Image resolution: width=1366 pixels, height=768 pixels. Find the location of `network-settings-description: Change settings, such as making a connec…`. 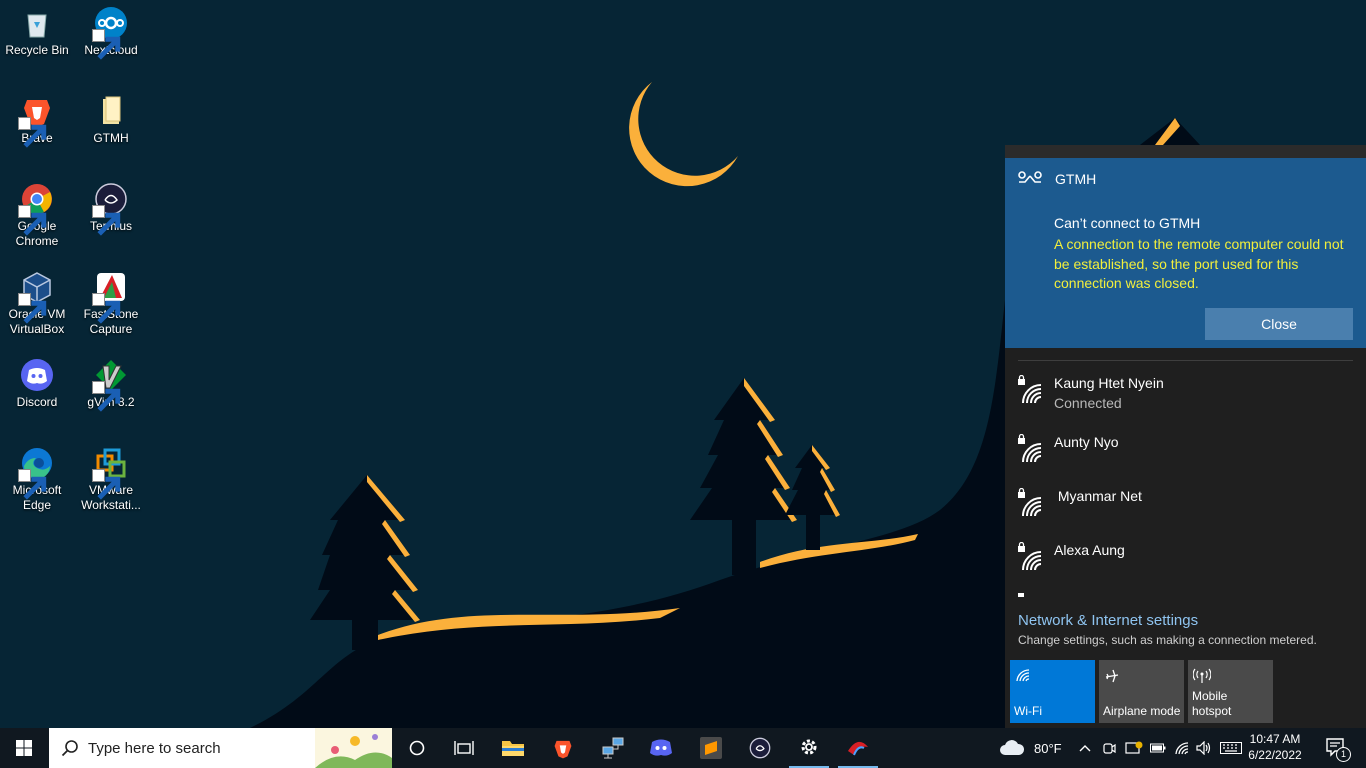

network-settings-description: Change settings, such as making a connec… is located at coordinates (1167, 640).